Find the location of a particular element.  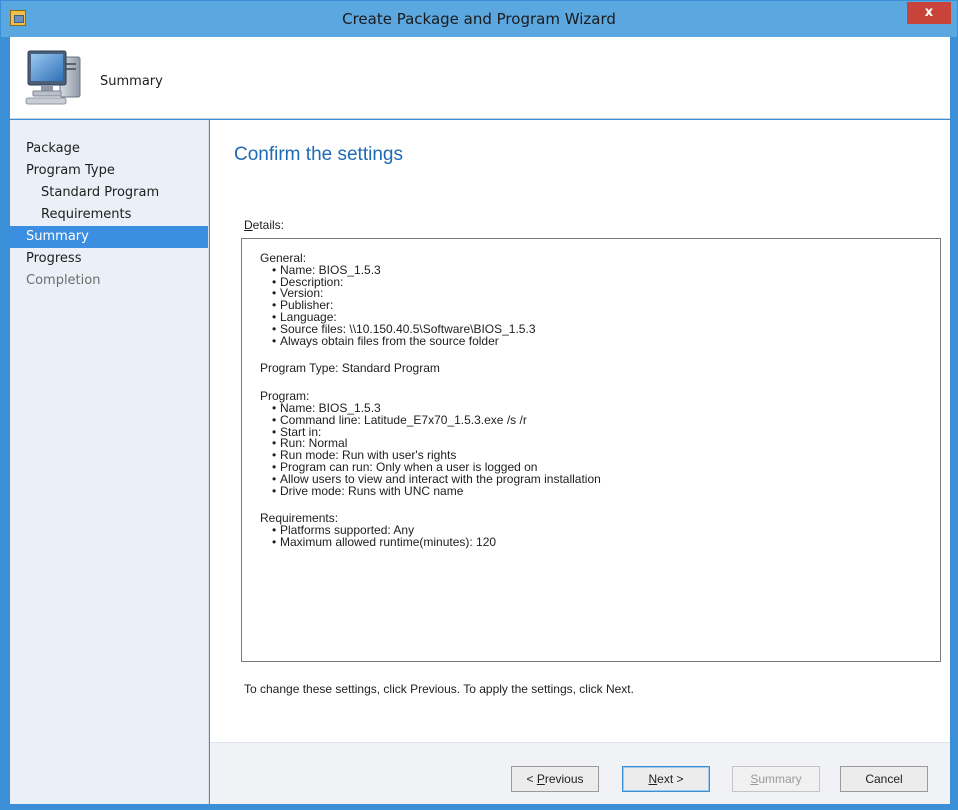

details-label-accesskey: D is located at coordinates (248, 225).